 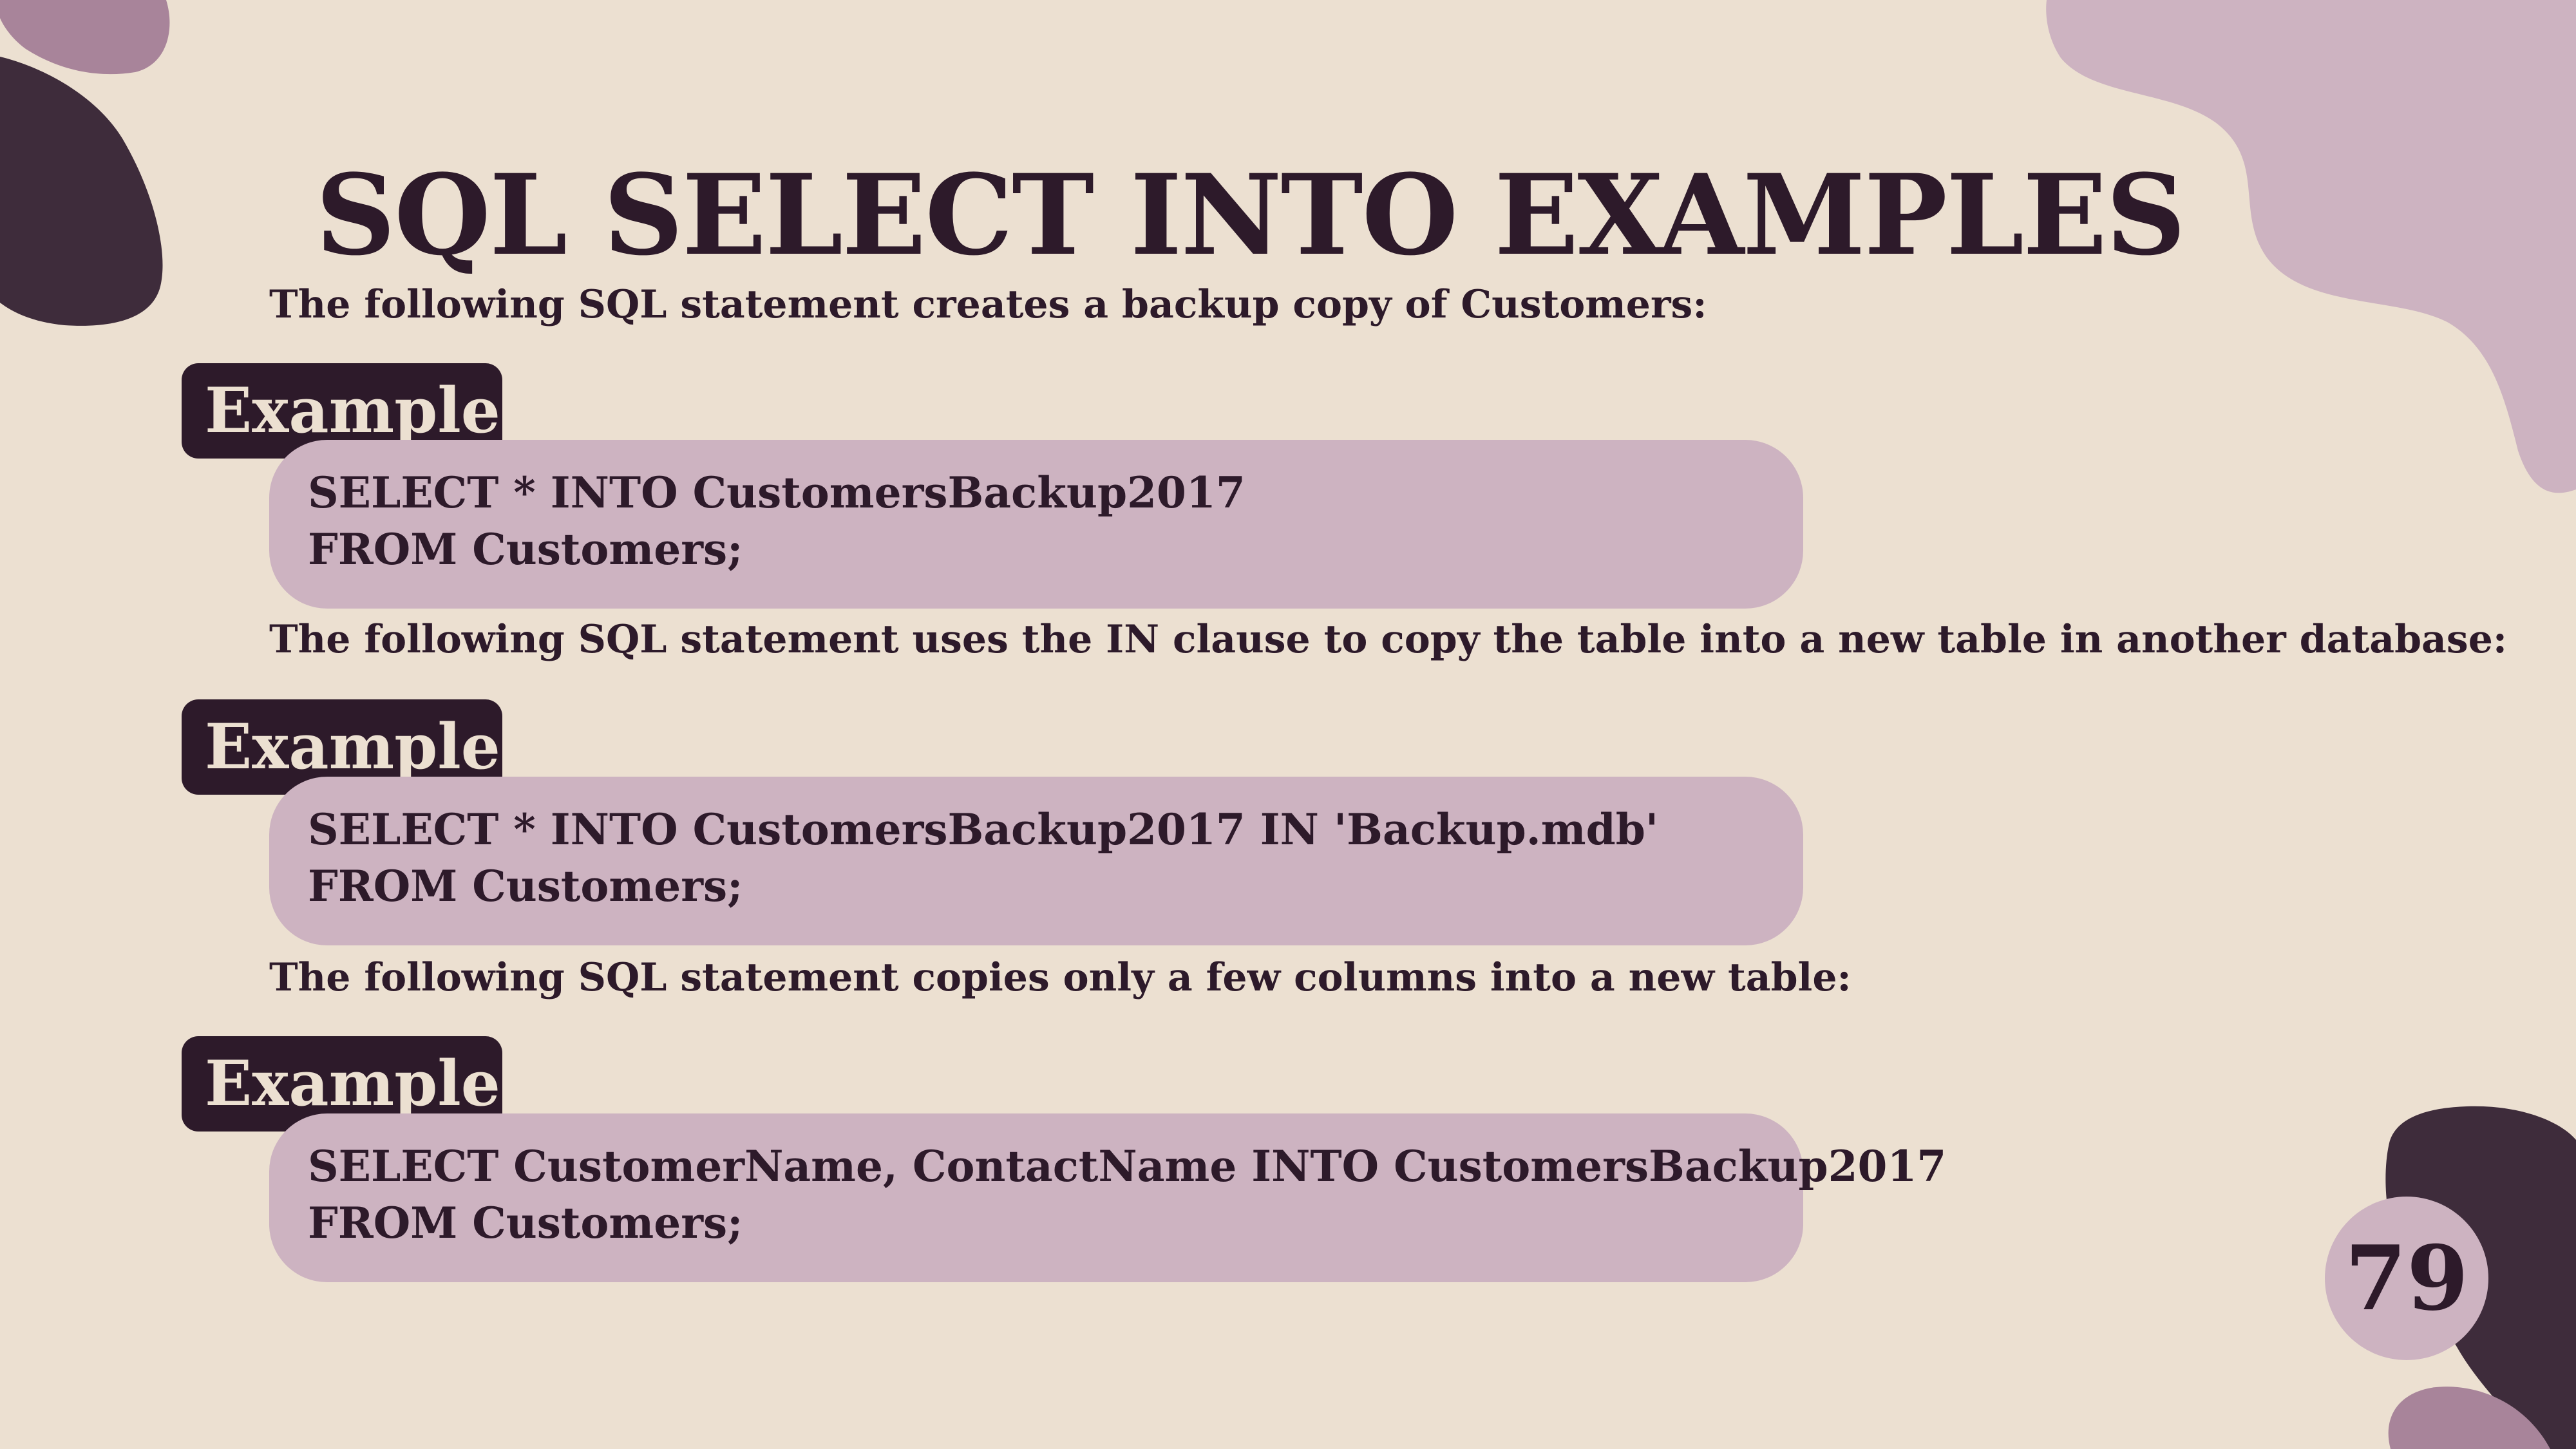 I want to click on top-left-dark-blob, so click(x=81, y=191).